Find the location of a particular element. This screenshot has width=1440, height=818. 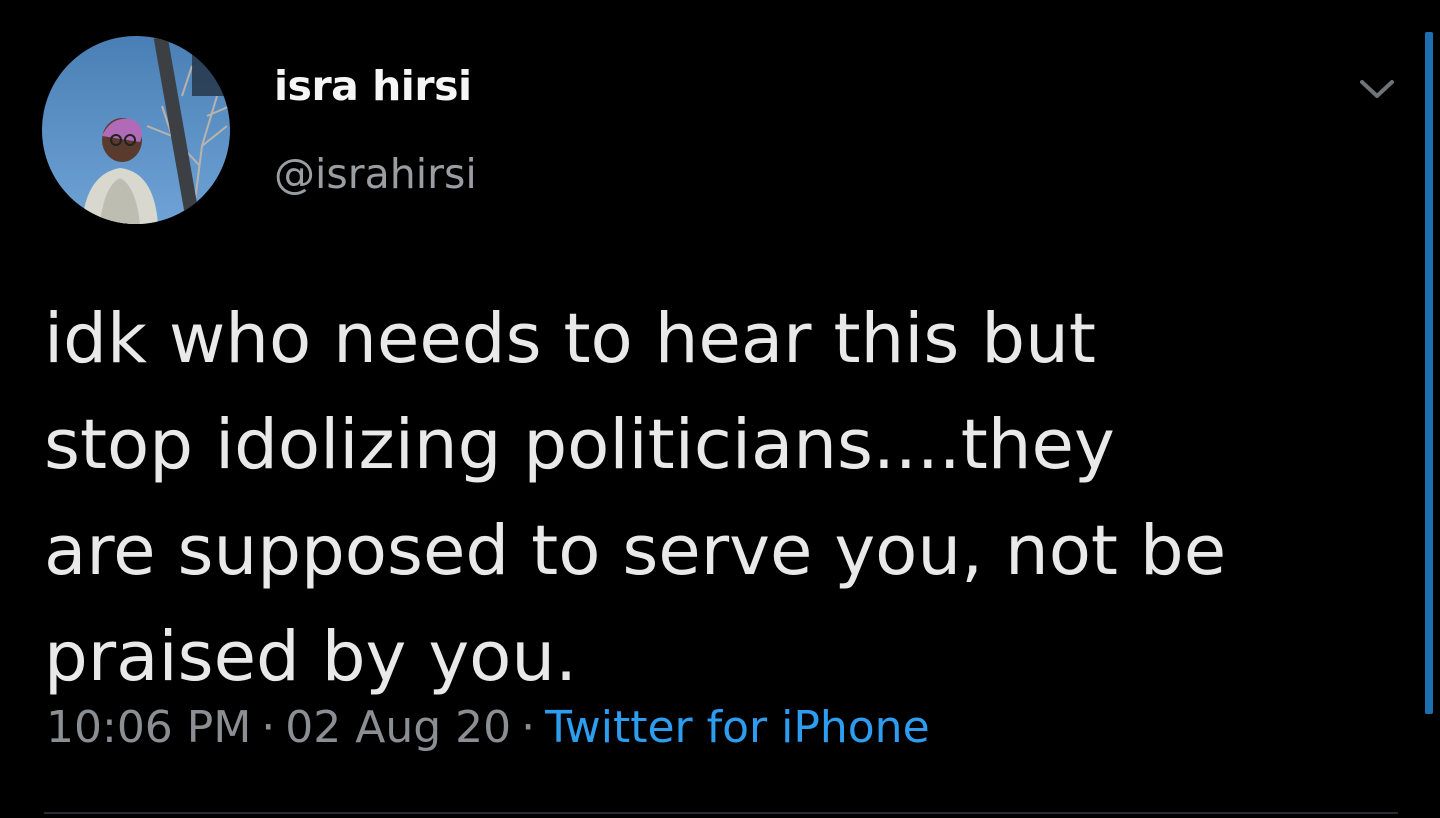

author-handle: @israhirsi is located at coordinates (375, 174).